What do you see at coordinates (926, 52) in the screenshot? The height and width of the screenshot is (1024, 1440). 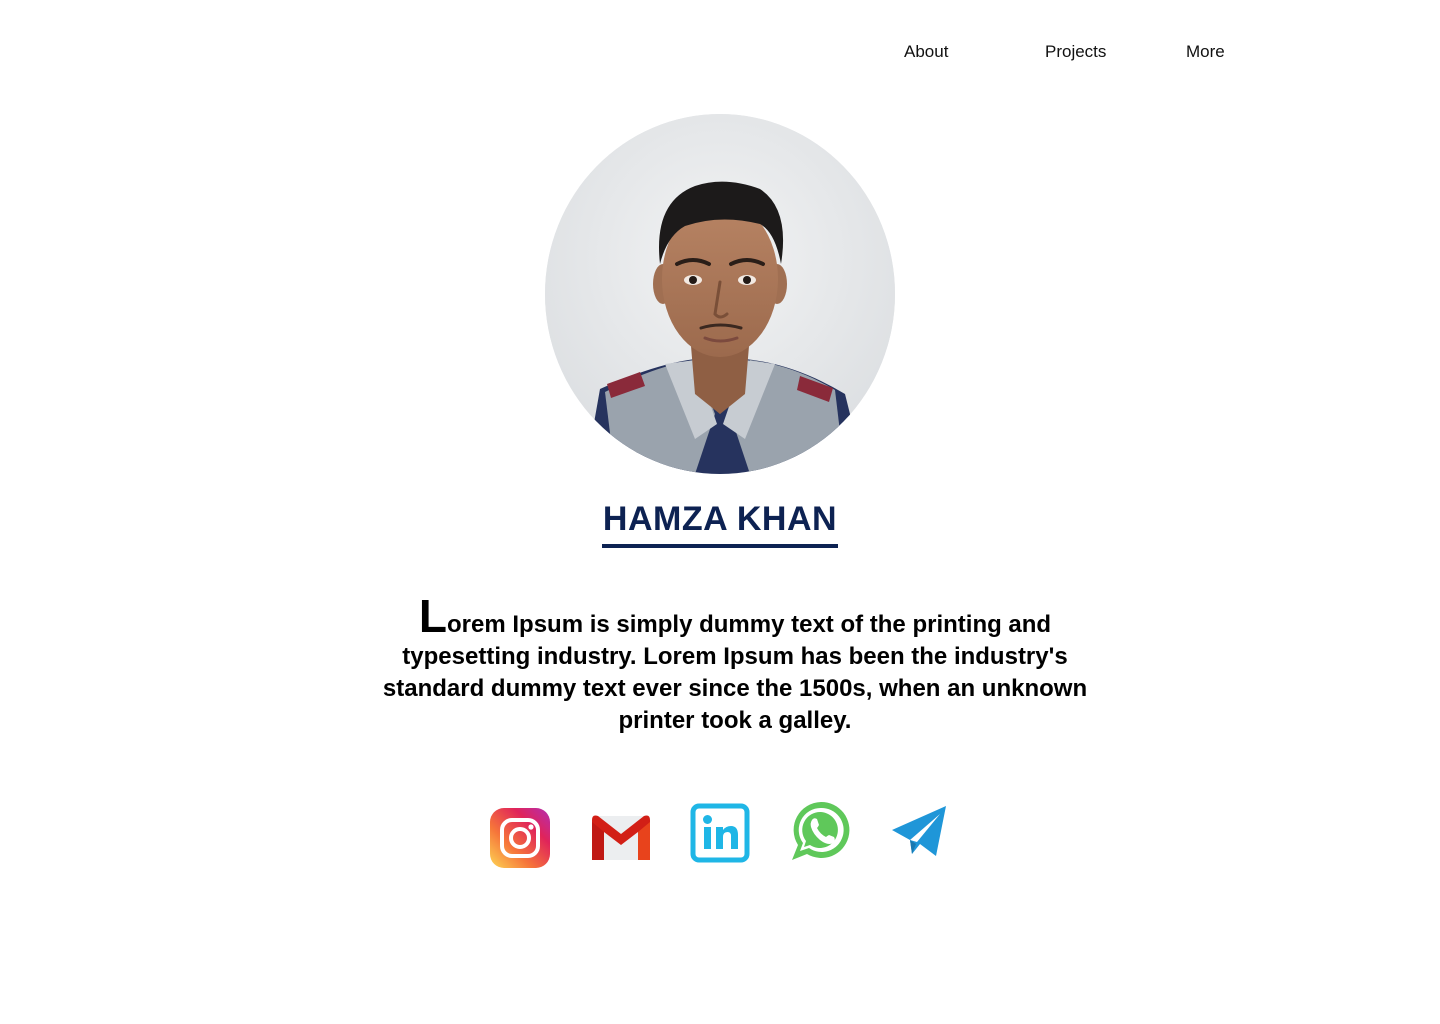 I see `nav-link-about: About` at bounding box center [926, 52].